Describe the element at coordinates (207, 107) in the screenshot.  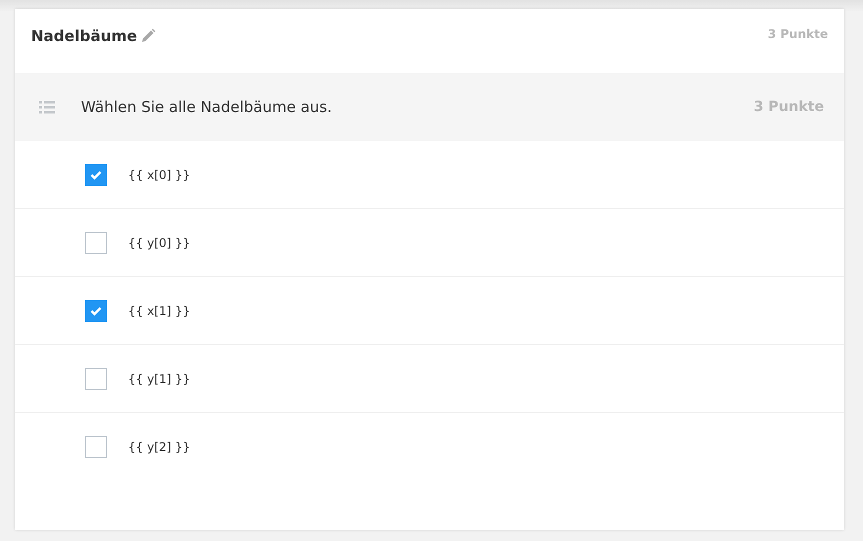
I see `question-text: Wählen Sie alle Nadelbäume aus.` at that location.